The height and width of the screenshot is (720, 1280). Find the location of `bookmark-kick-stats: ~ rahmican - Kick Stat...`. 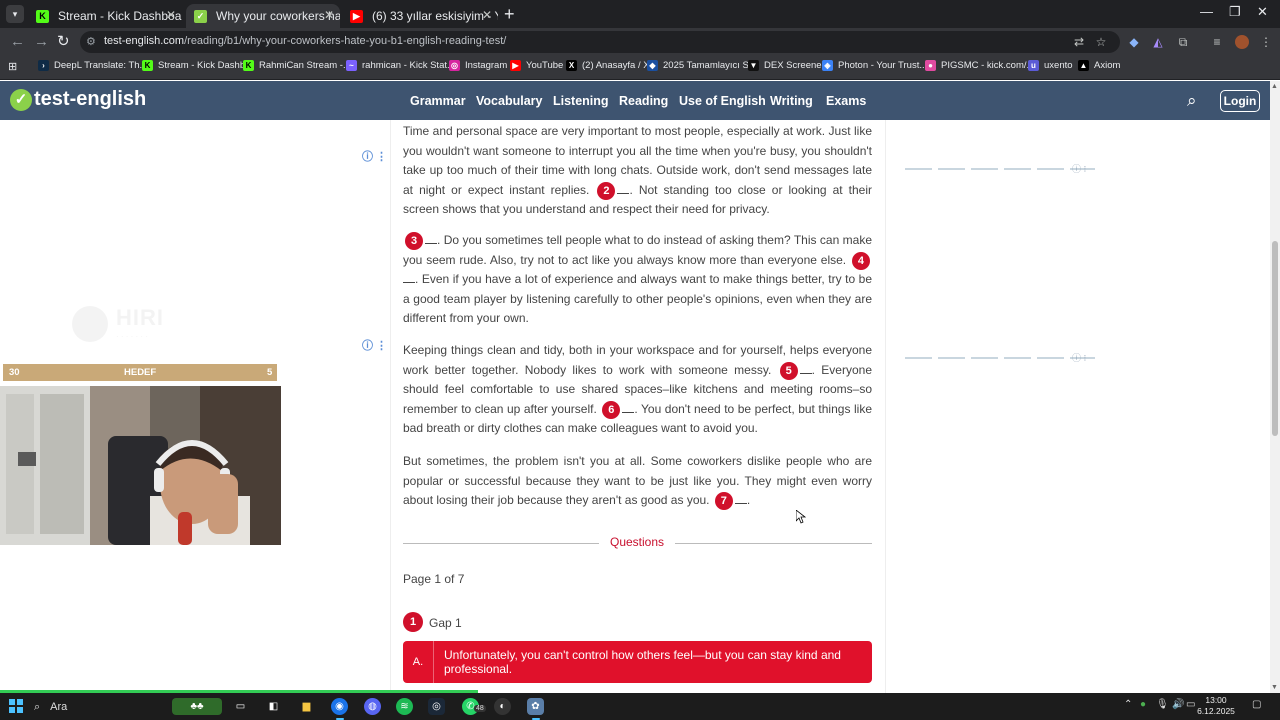

bookmark-kick-stats: ~ rahmican - Kick Stat... is located at coordinates (400, 65).